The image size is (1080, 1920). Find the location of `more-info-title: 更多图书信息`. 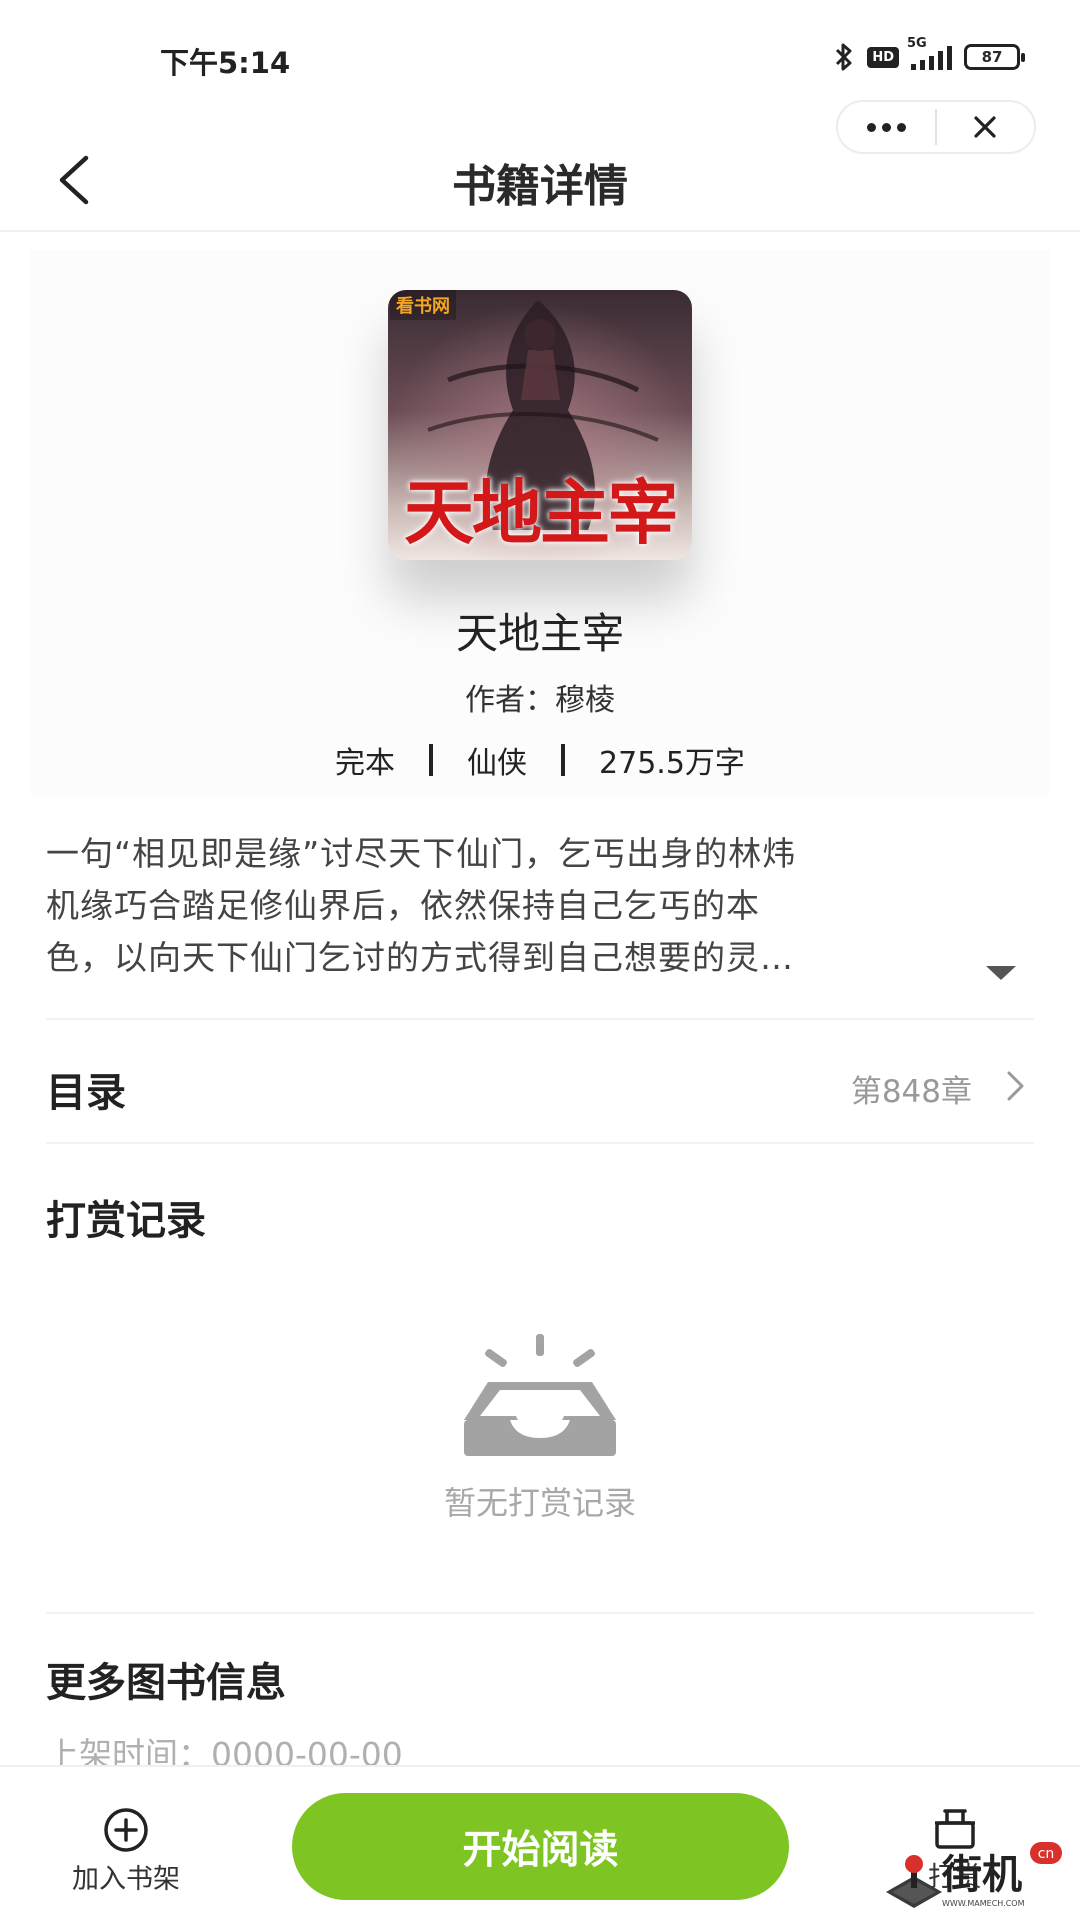

more-info-title: 更多图书信息 is located at coordinates (166, 1683).